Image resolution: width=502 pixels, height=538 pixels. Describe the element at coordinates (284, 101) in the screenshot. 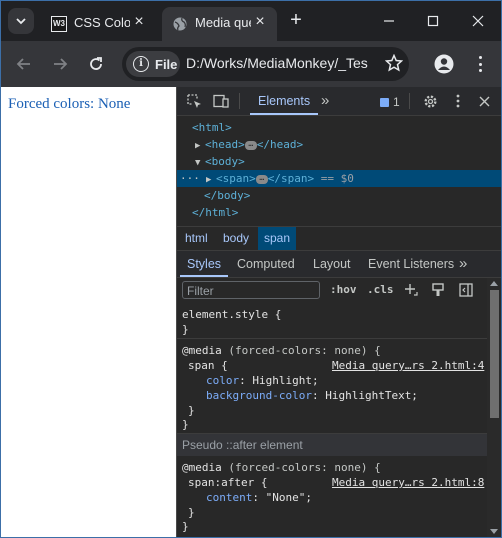

I see `tab-elements: Elements` at that location.